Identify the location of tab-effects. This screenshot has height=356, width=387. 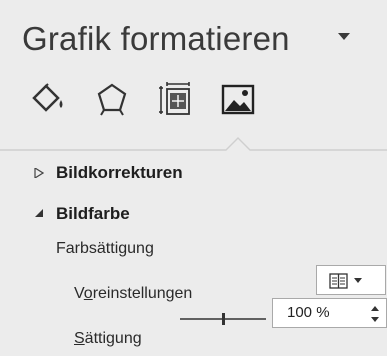
(112, 100).